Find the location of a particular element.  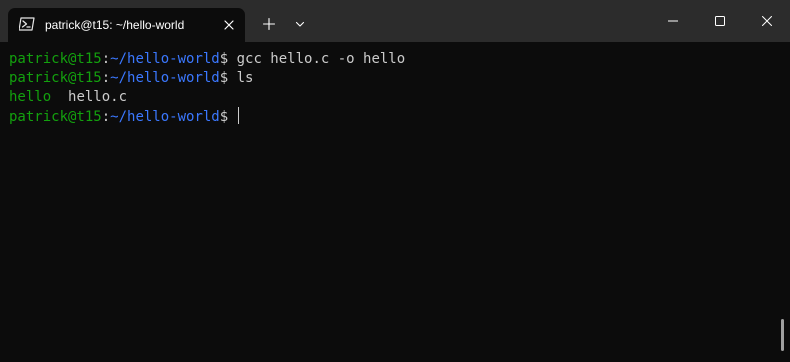

title-bar: patrick@t15: ~/hello-world is located at coordinates (395, 21).